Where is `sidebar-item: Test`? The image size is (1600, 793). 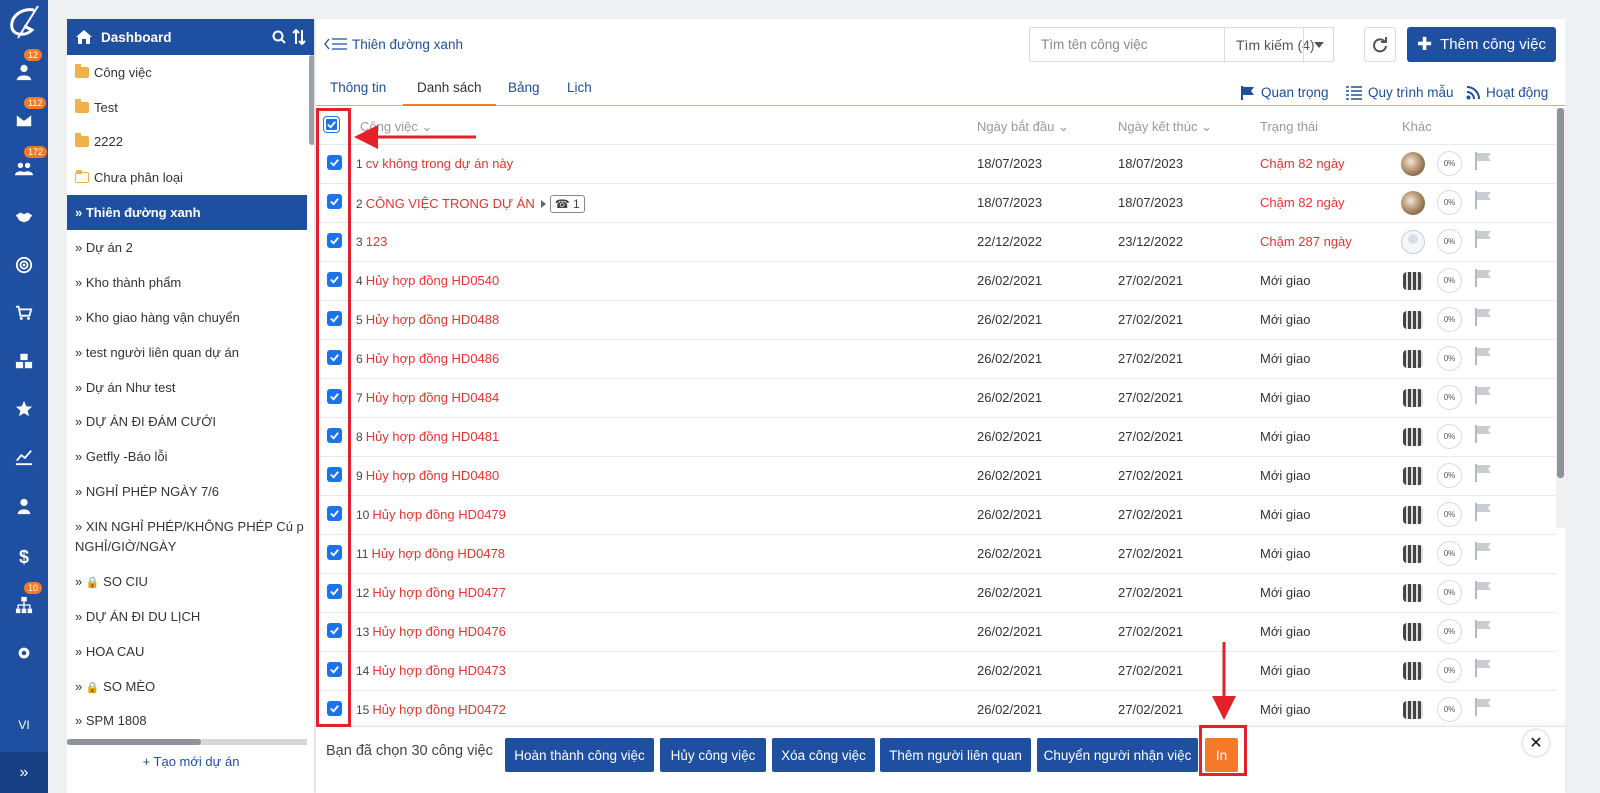
sidebar-item: Test is located at coordinates (187, 108).